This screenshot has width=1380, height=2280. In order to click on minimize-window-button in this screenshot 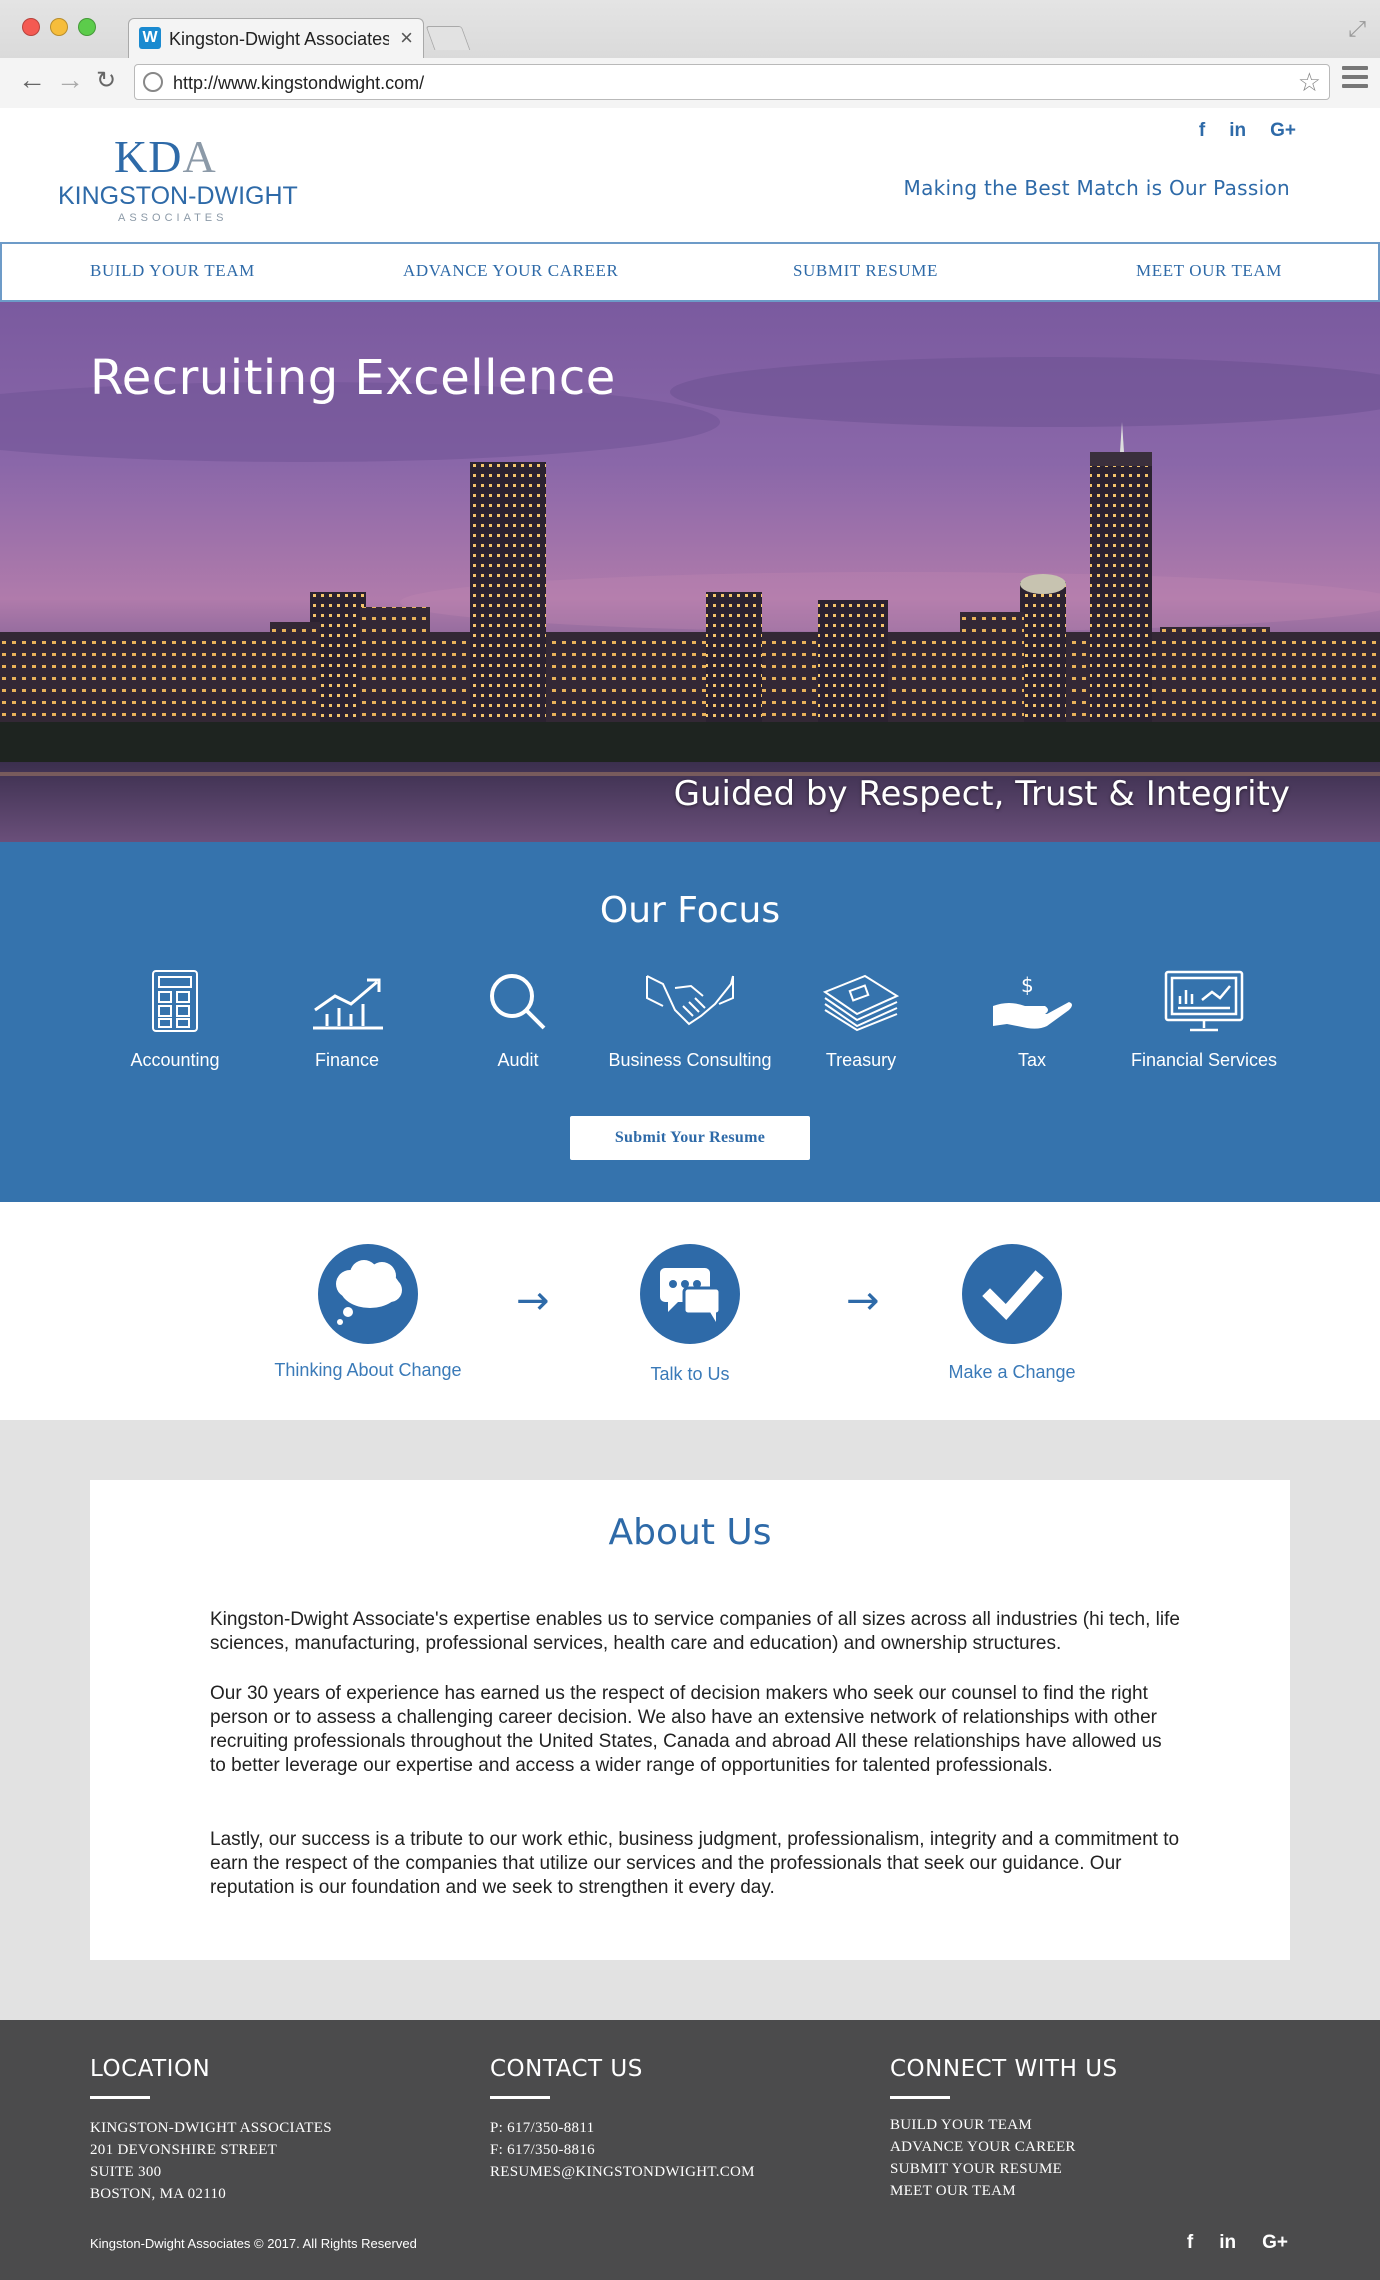, I will do `click(59, 27)`.